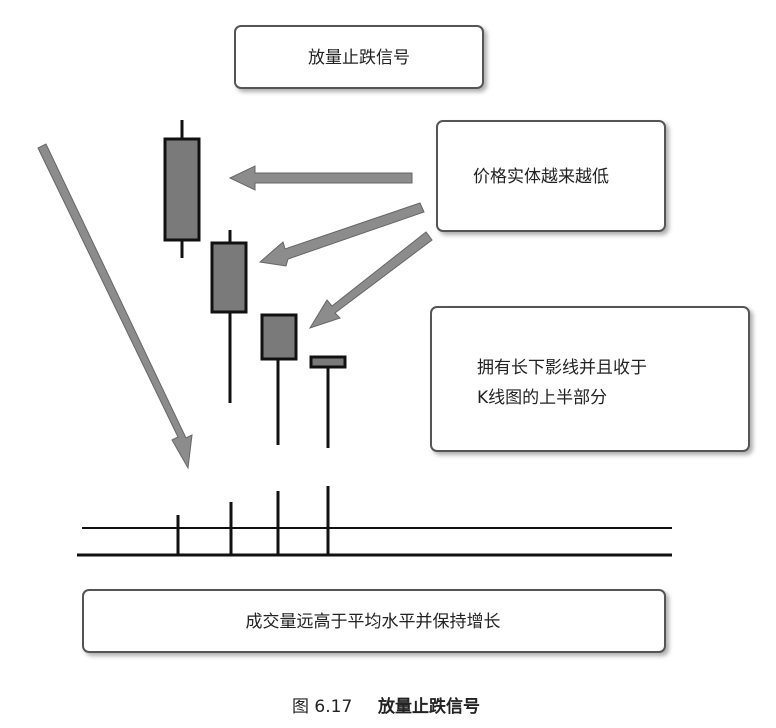 This screenshot has height=728, width=776. What do you see at coordinates (428, 706) in the screenshot?
I see `figure-caption: 放量止跌信号` at bounding box center [428, 706].